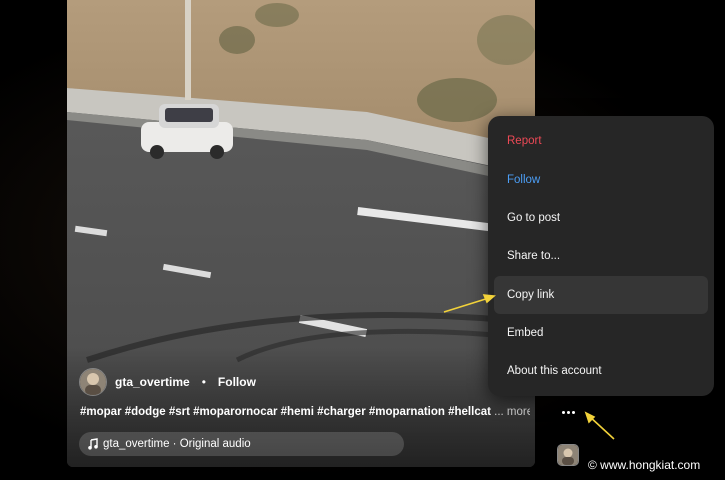 Image resolution: width=725 pixels, height=480 pixels. I want to click on author-username: gta_overtime, so click(152, 382).